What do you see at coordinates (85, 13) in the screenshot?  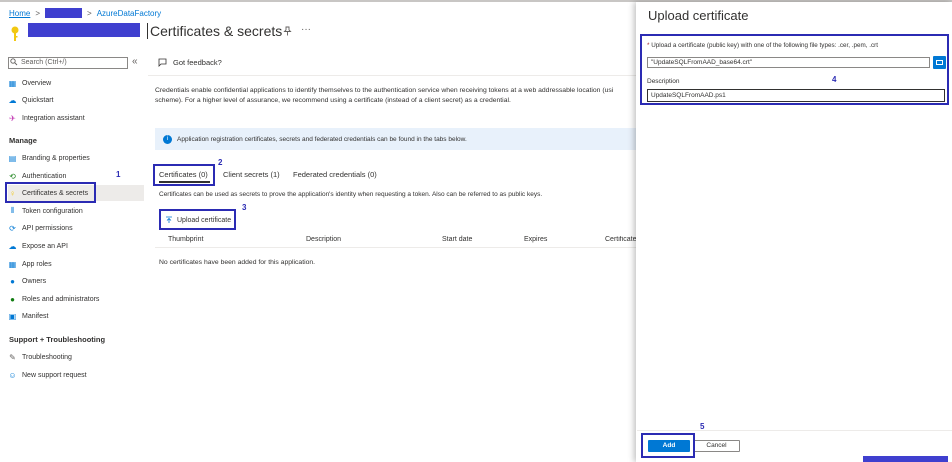 I see `breadcrumb: Home > > AzureDataFactory` at bounding box center [85, 13].